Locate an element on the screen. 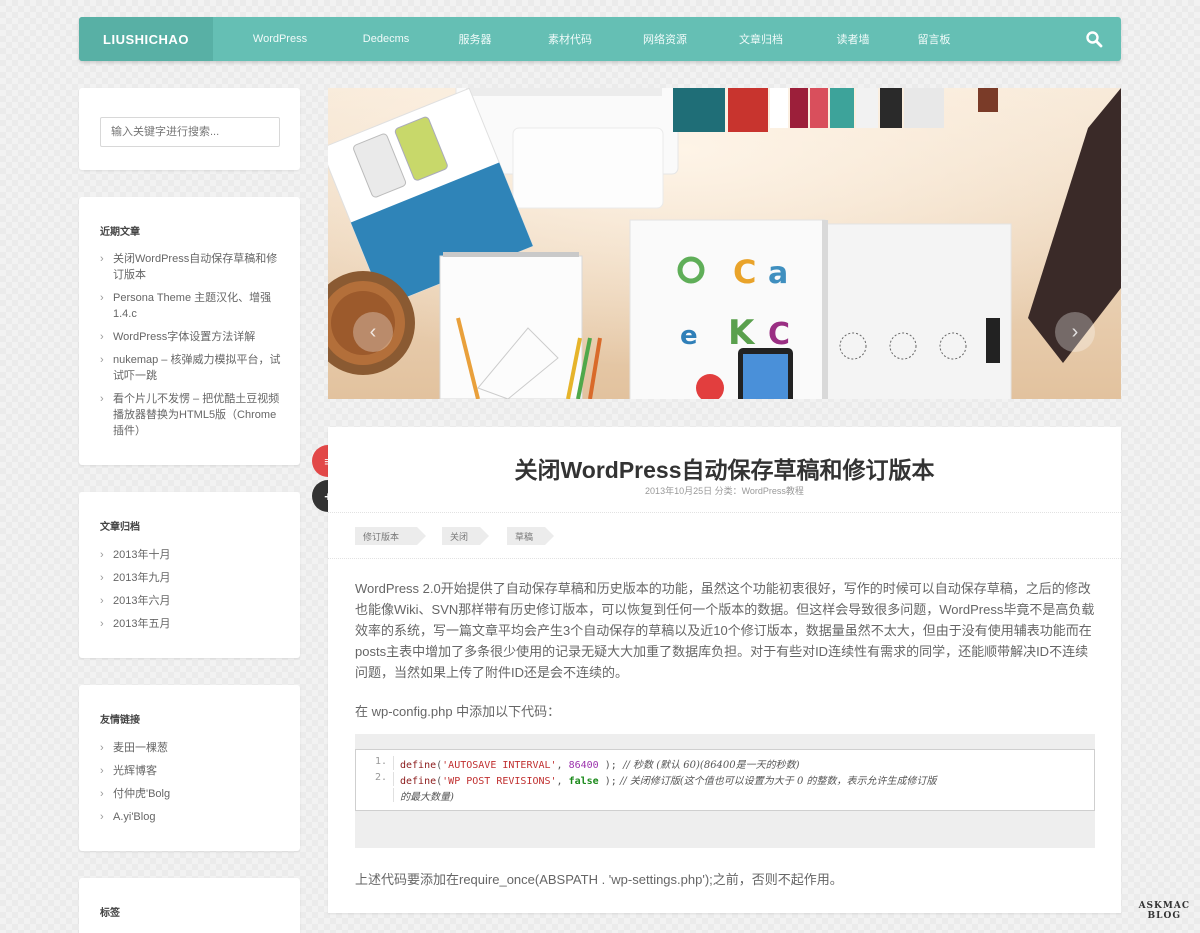 Image resolution: width=1200 pixels, height=933 pixels. watermark-logo: ASKMAC BLOG is located at coordinates (1164, 911).